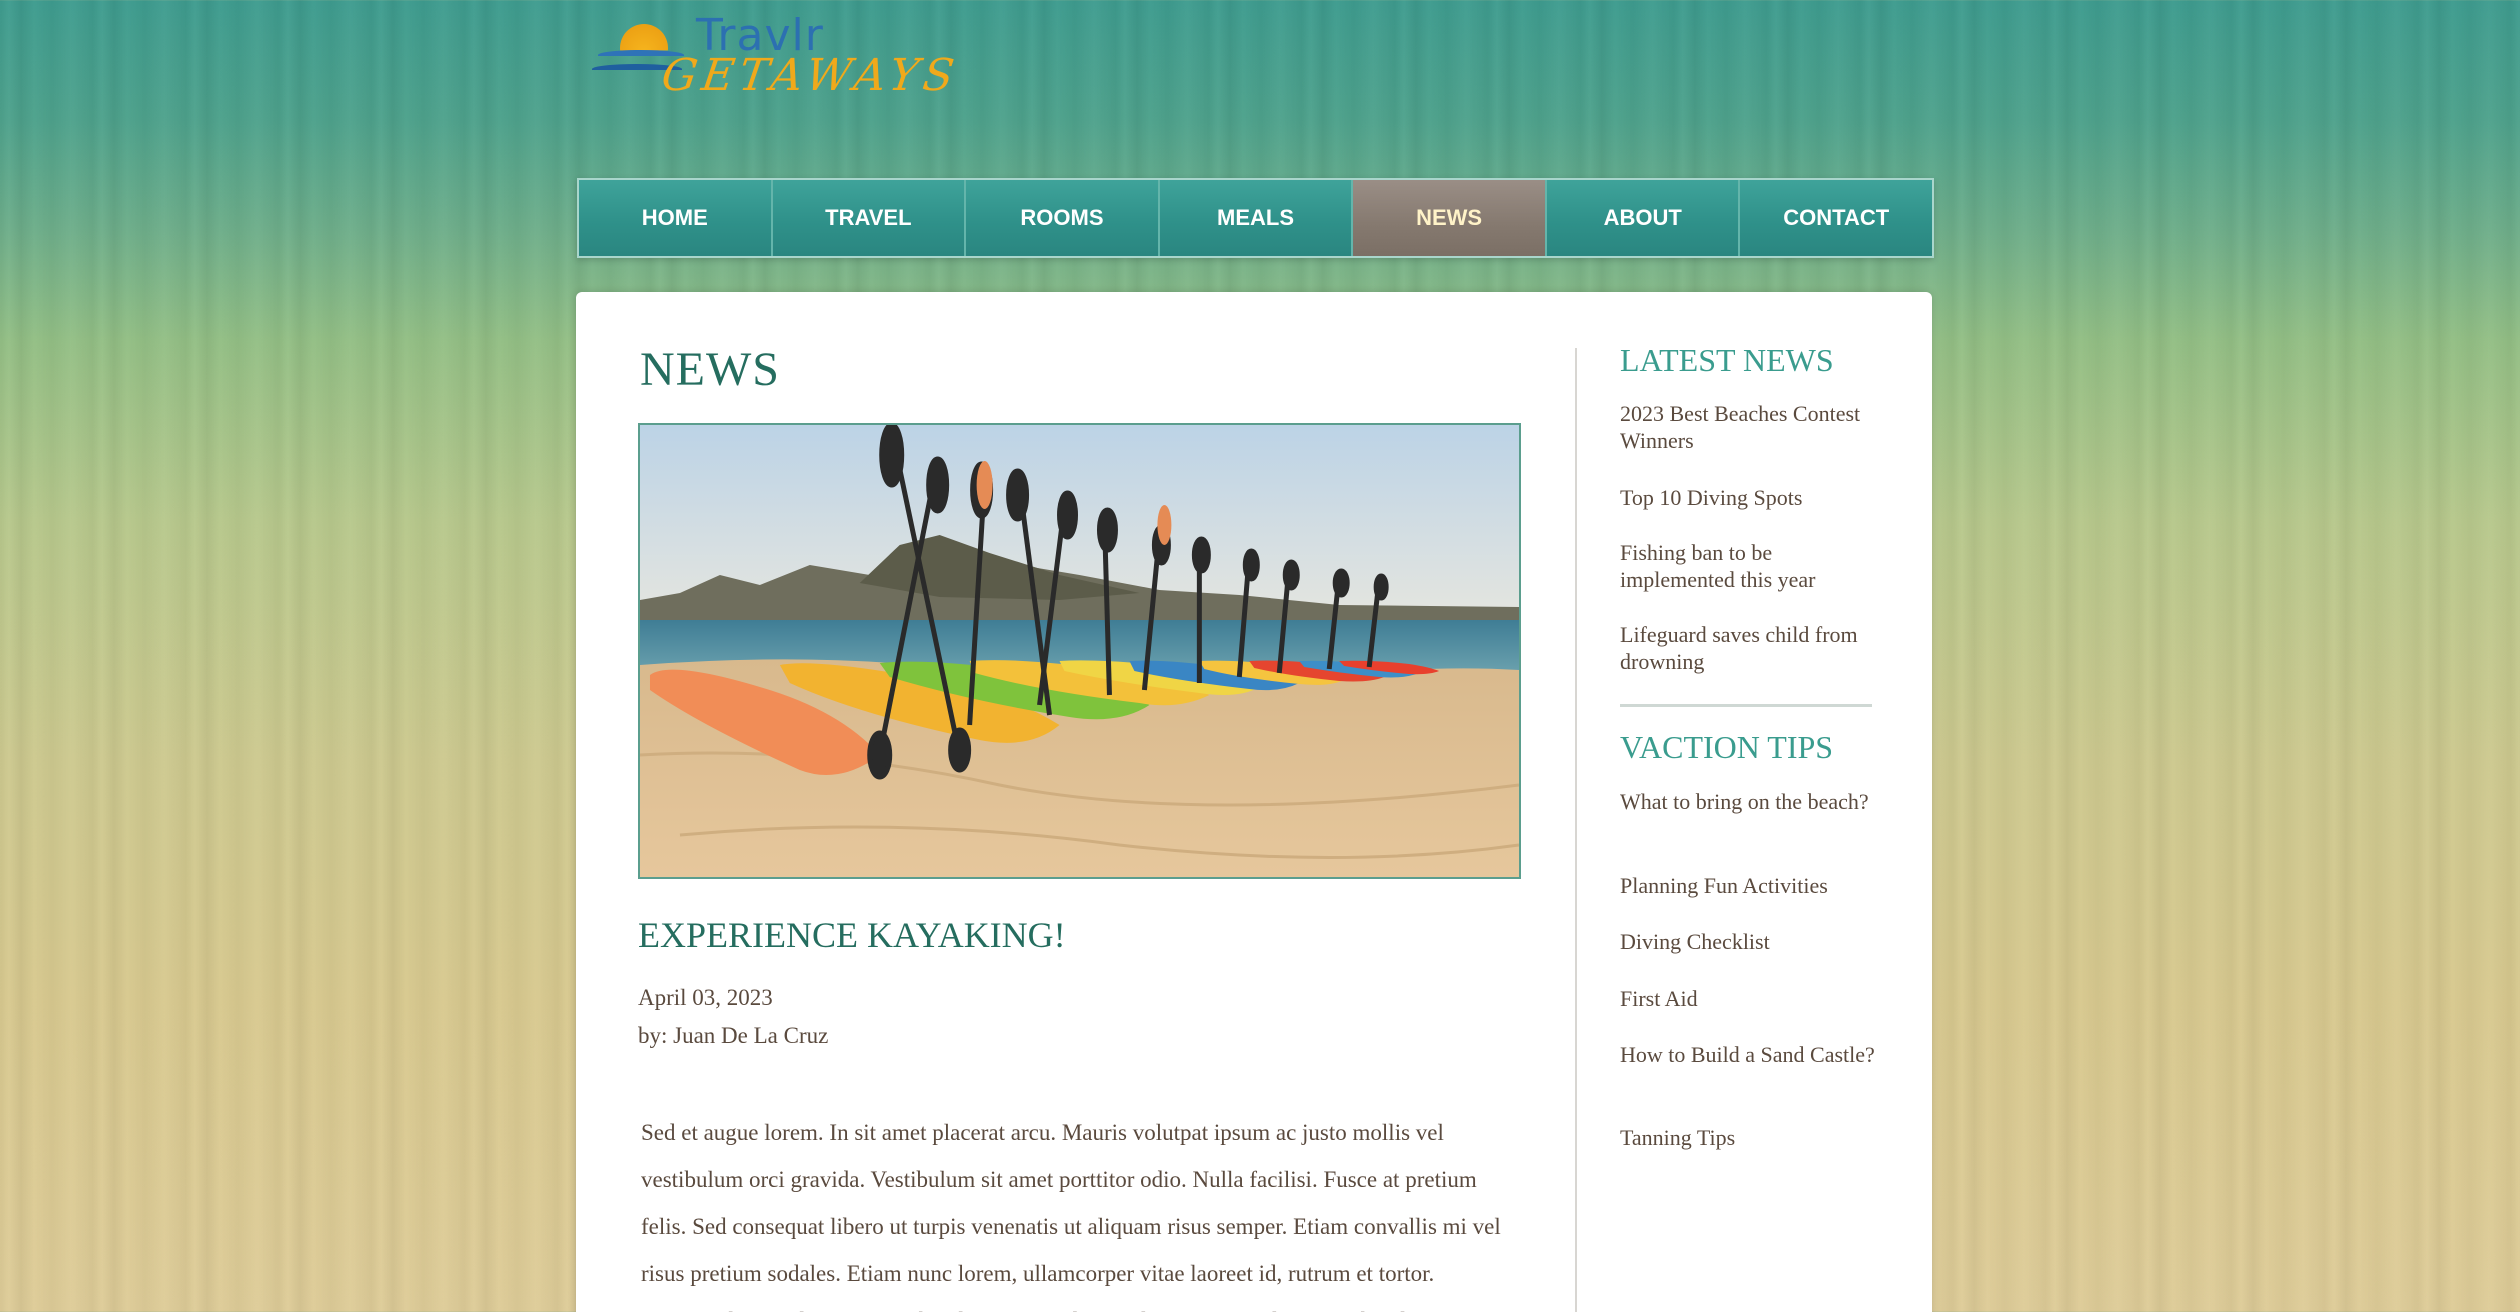 Image resolution: width=2520 pixels, height=1312 pixels. Describe the element at coordinates (1746, 705) in the screenshot. I see `sidebar-divider` at that location.